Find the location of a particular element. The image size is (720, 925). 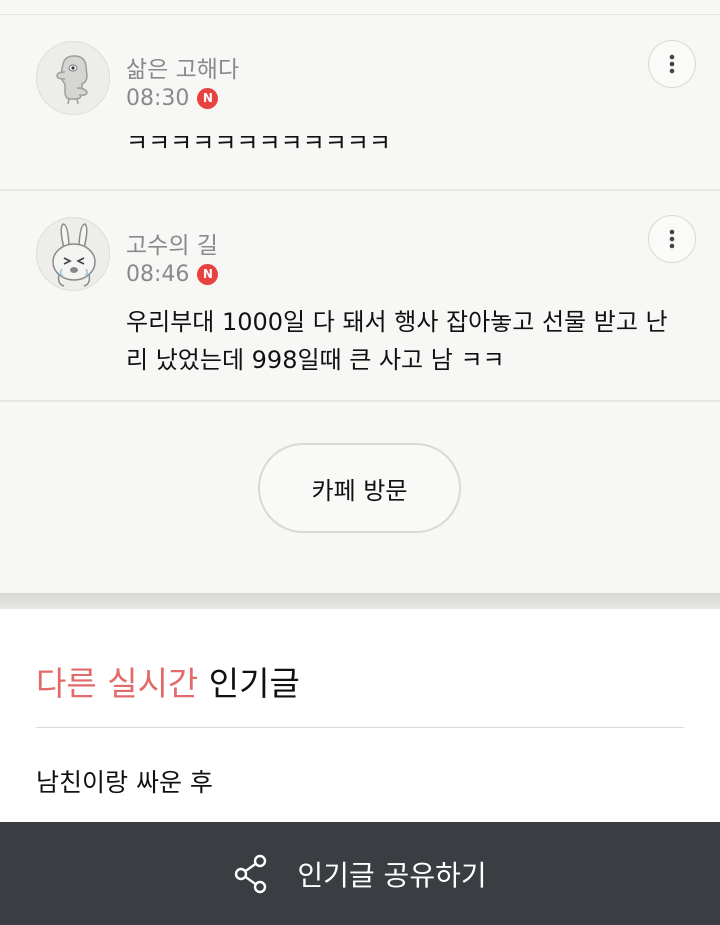

comment-time: 08:30 N is located at coordinates (172, 98).